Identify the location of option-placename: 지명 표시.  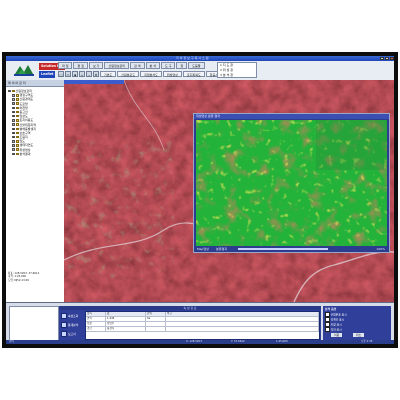
(333, 324).